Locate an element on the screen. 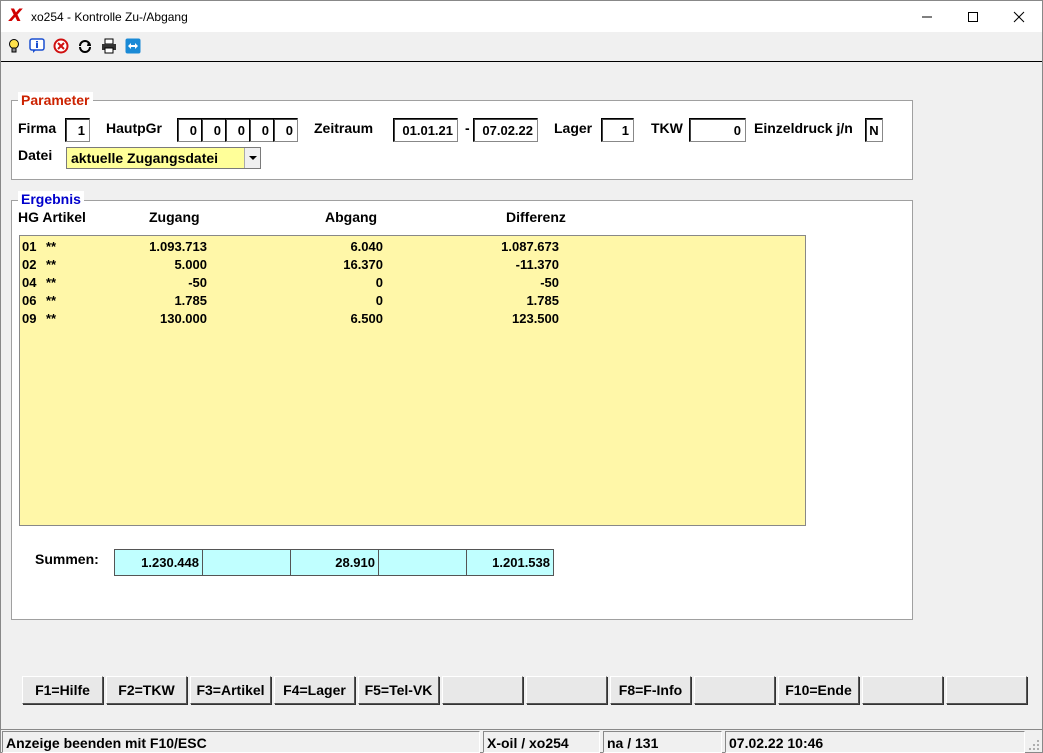 This screenshot has width=1043, height=753. summe-zugang: 1.230.448 is located at coordinates (158, 562).